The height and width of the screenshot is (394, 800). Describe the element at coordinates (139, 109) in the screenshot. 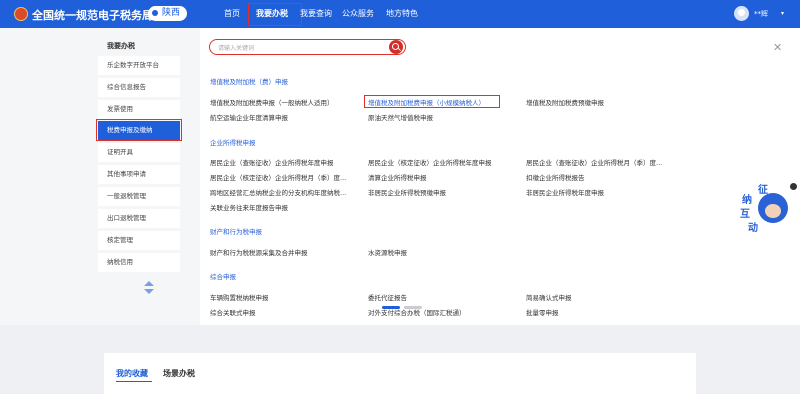

I see `sidebar-item-invoice: 发票使用` at that location.